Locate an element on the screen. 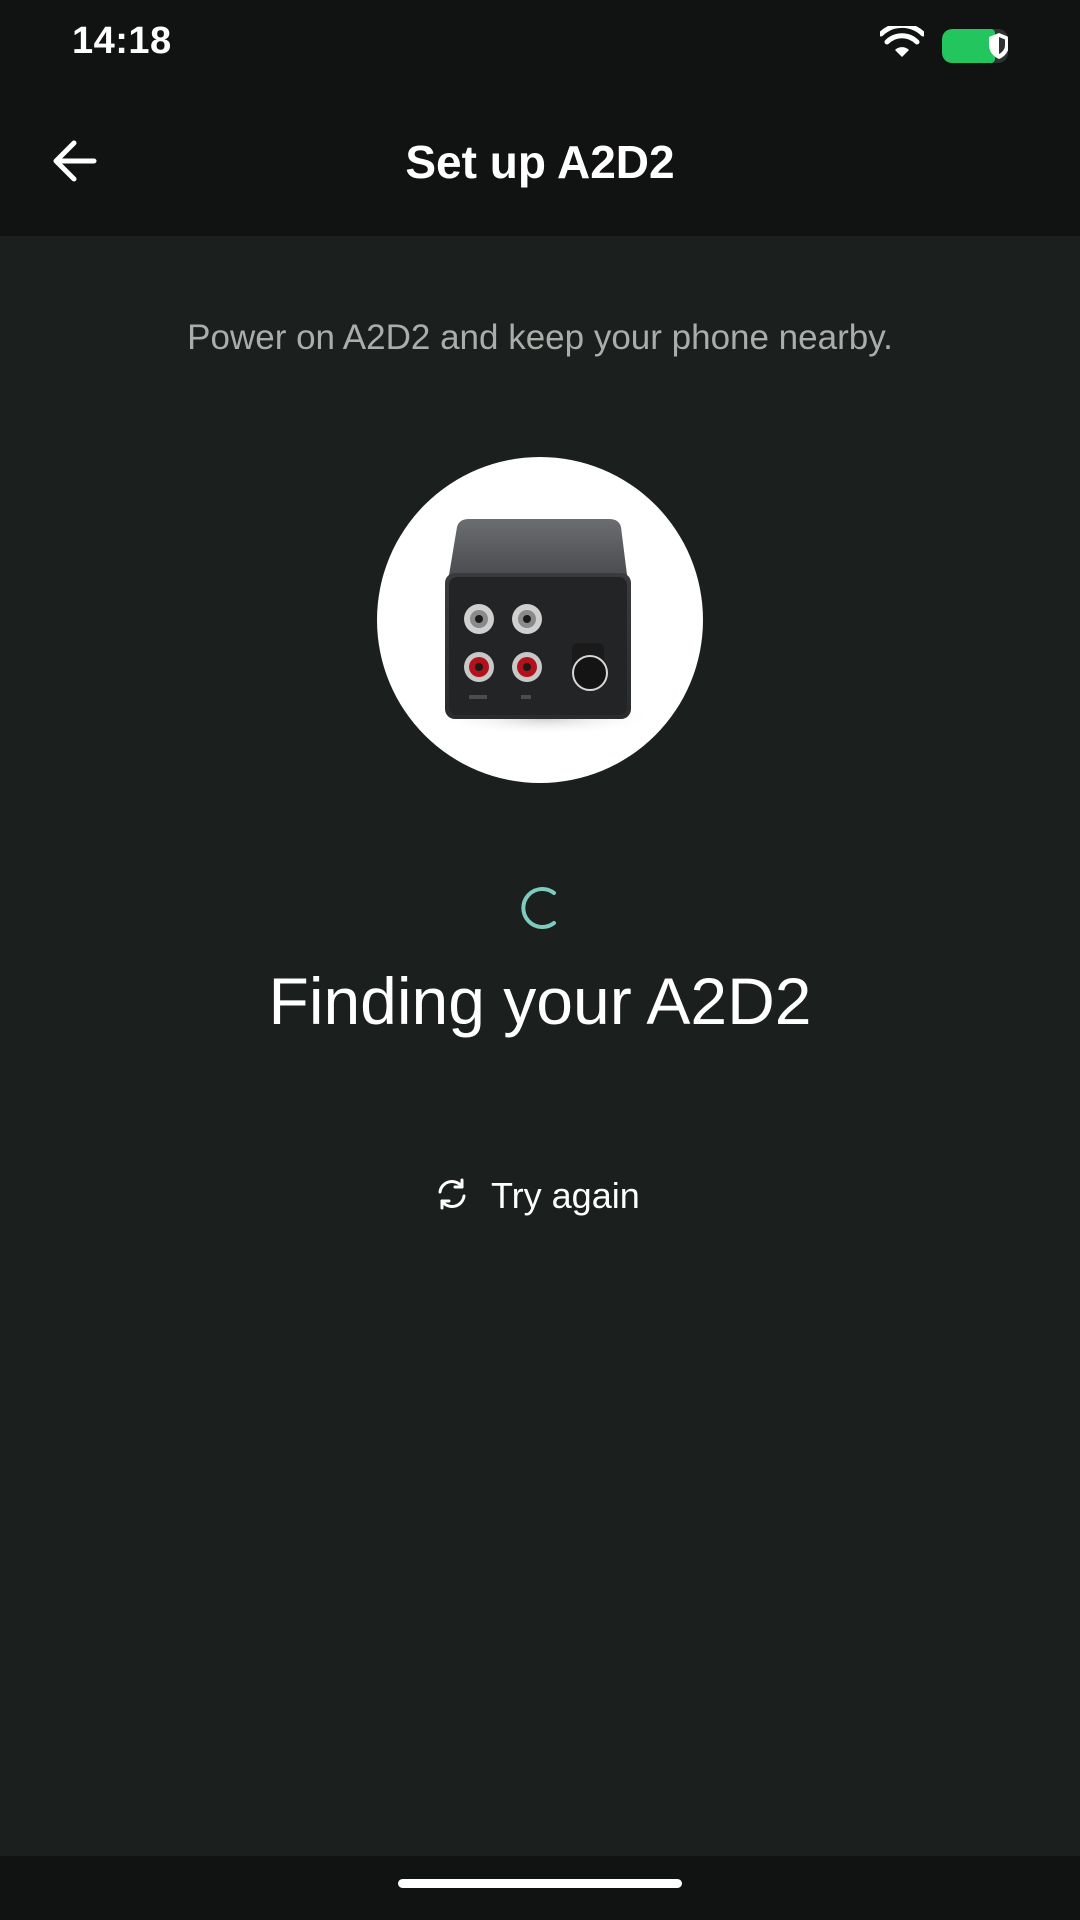  status-time: 14:18 is located at coordinates (122, 41).